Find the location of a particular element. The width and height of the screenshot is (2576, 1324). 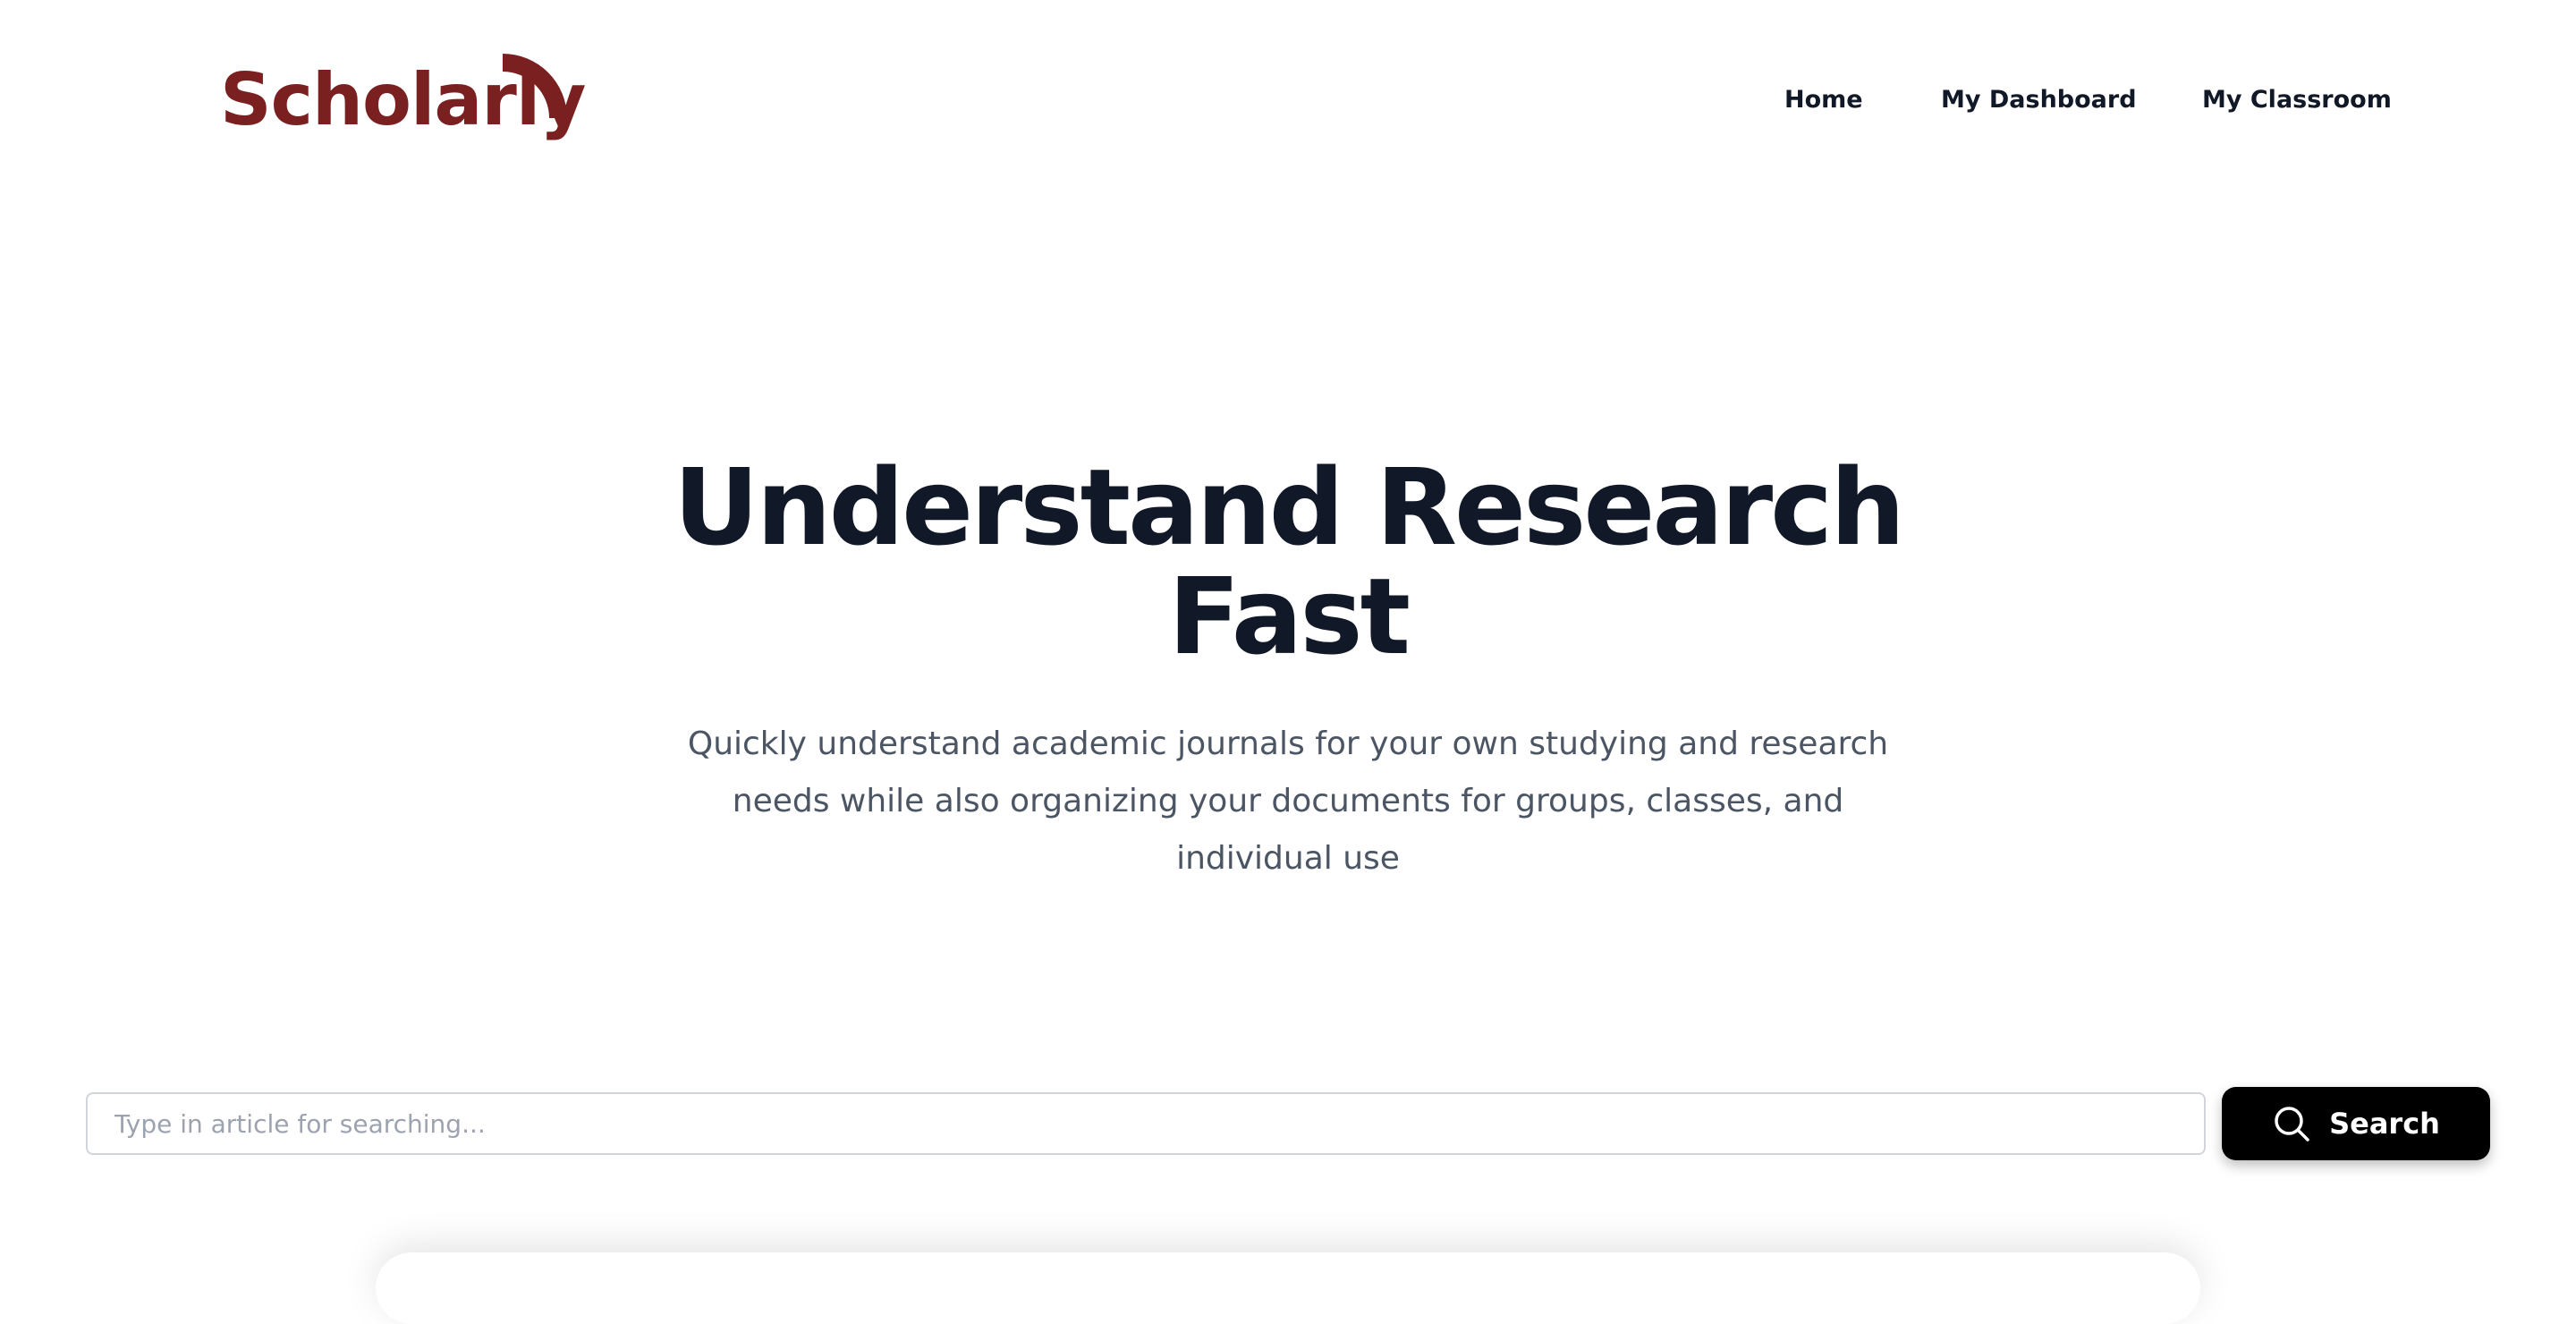

nav-dashboard-link: My Dashboard is located at coordinates (2039, 100).